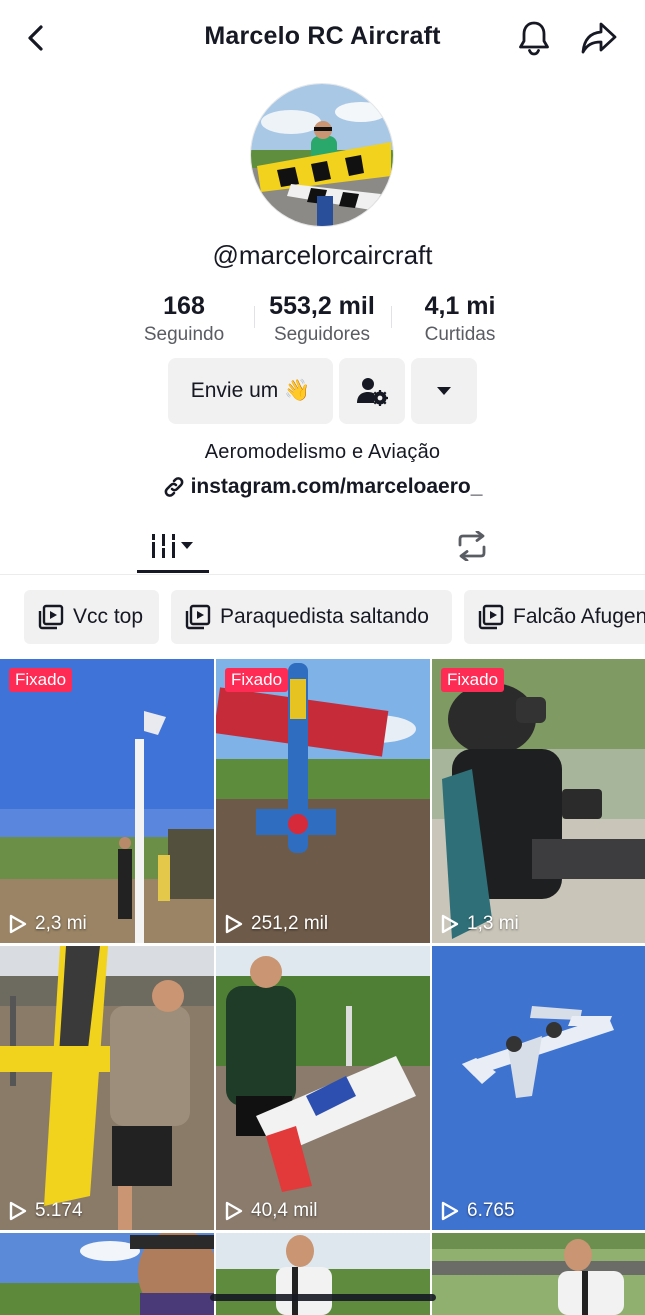 The height and width of the screenshot is (1315, 645). I want to click on bell-icon, so click(534, 38).